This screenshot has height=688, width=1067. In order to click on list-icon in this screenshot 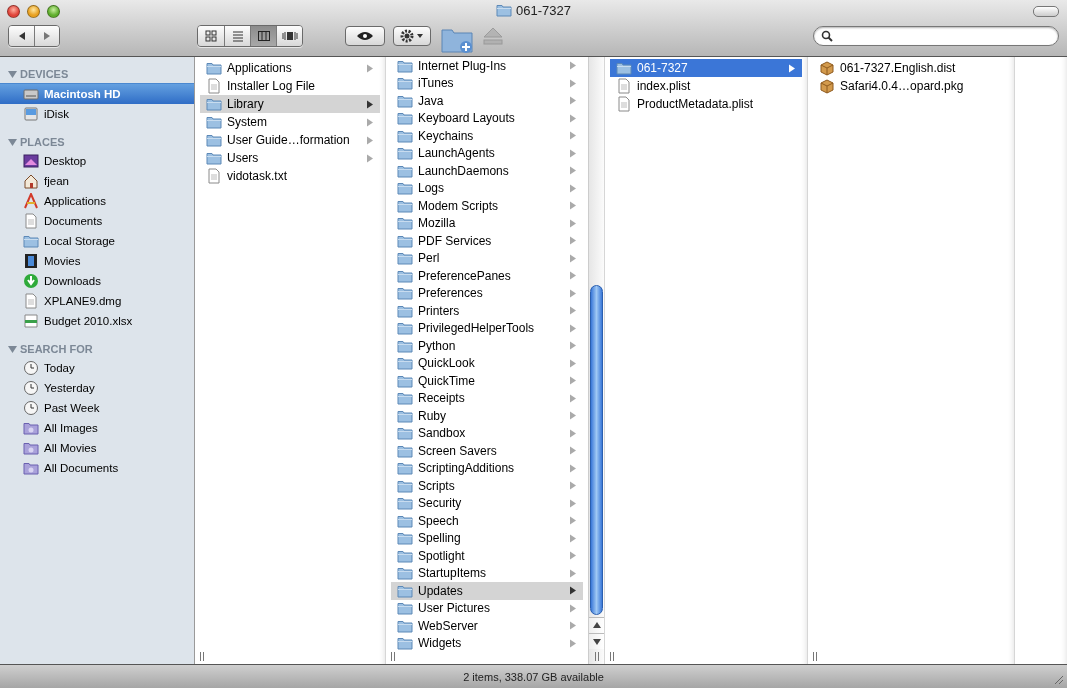, I will do `click(237, 36)`.